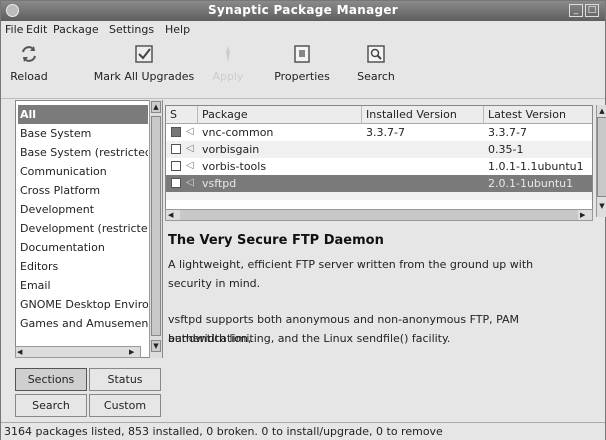  I want to click on latest-version: 2.0.1-1ubuntu1, so click(531, 183).